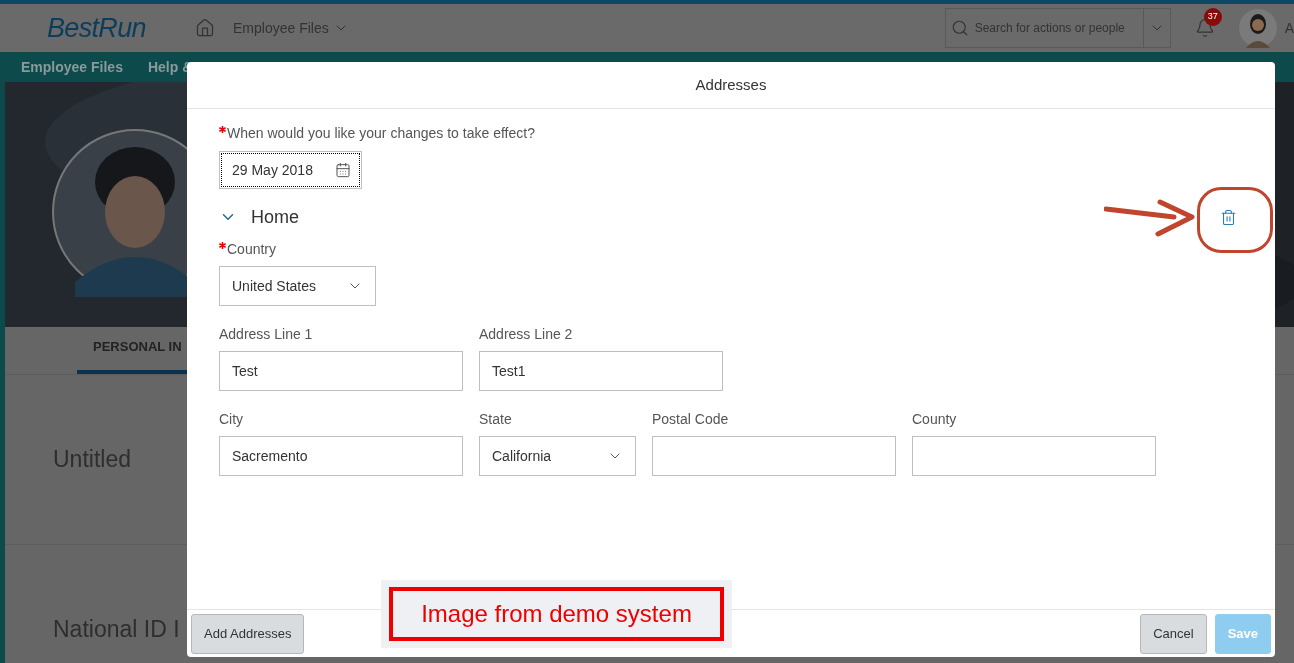 The height and width of the screenshot is (663, 1294). I want to click on section-title: Home, so click(275, 217).